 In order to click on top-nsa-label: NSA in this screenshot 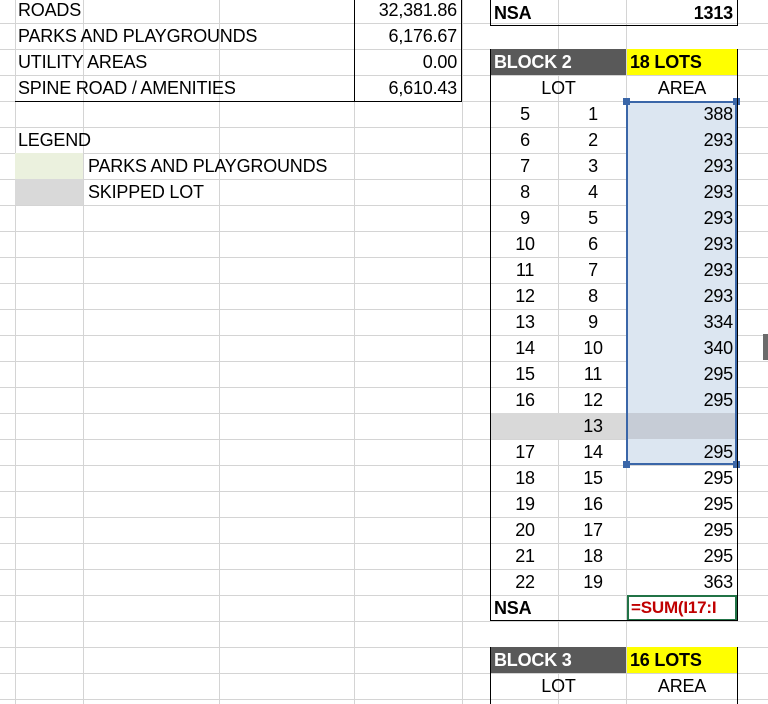, I will do `click(513, 13)`.